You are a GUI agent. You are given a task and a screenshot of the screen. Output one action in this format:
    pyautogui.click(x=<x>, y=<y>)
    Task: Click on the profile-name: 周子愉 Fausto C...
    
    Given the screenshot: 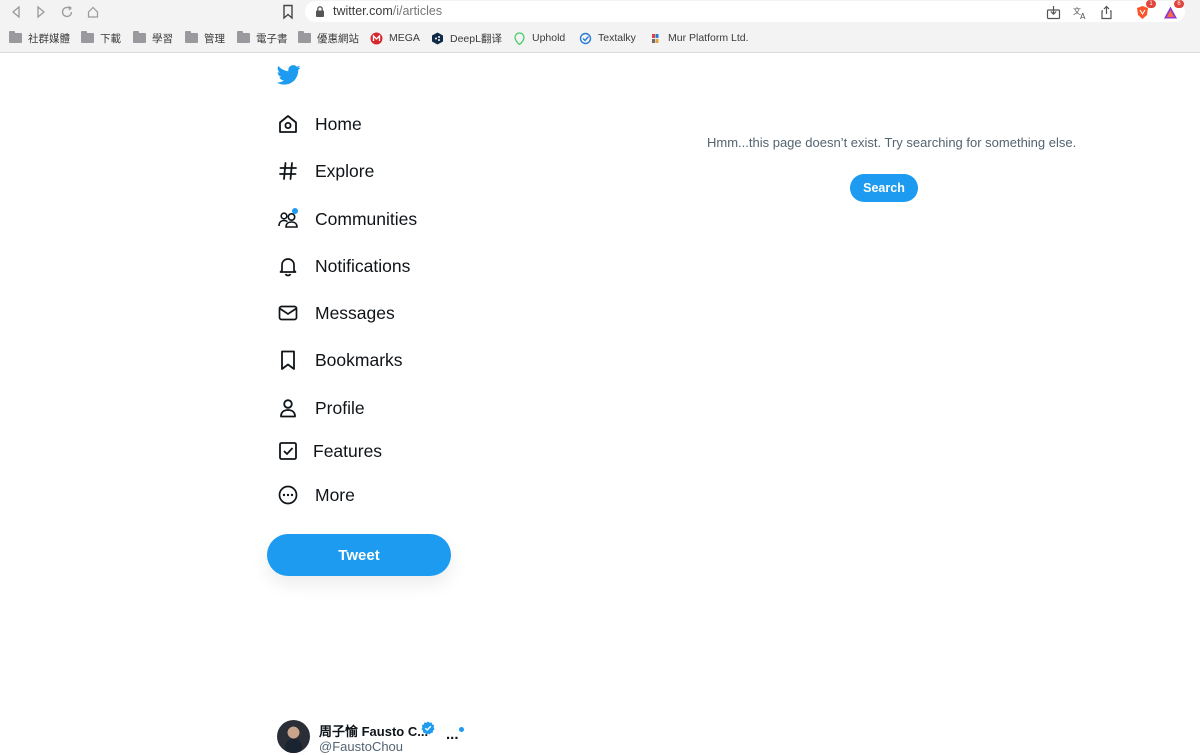 What is the action you would take?
    pyautogui.click(x=374, y=731)
    